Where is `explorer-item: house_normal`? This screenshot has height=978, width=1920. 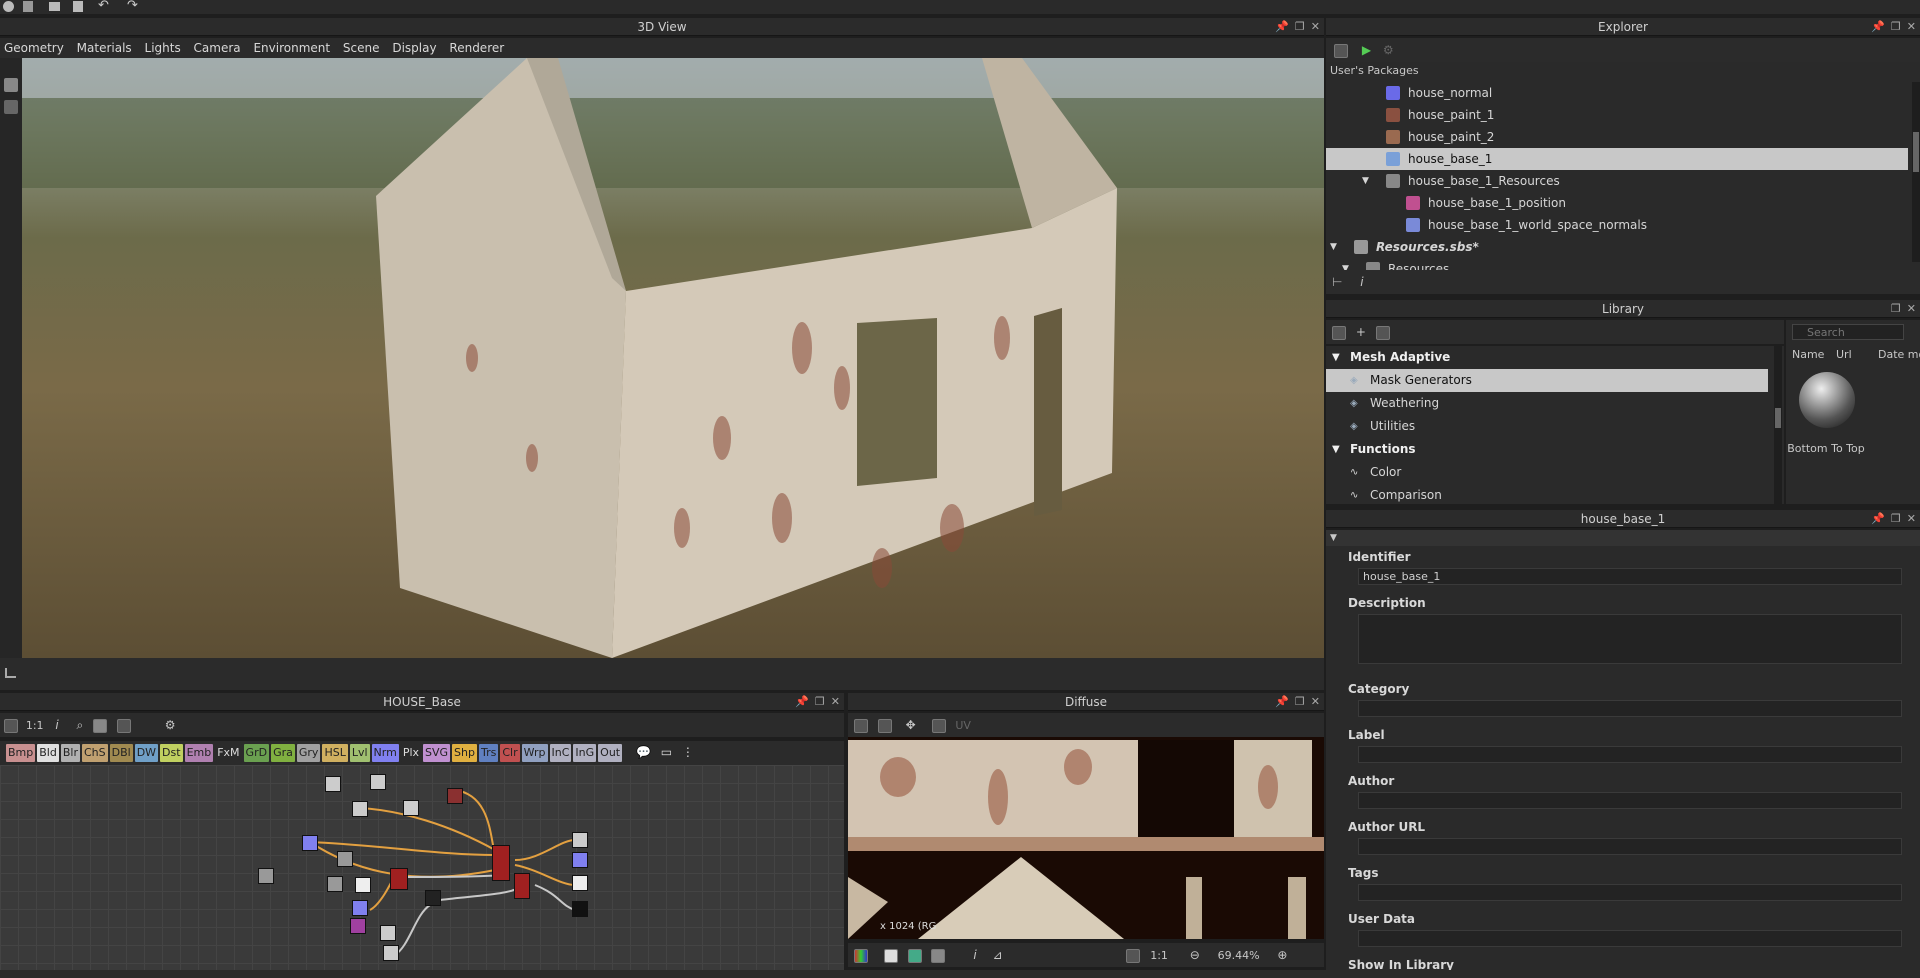
explorer-item: house_normal is located at coordinates (1617, 93).